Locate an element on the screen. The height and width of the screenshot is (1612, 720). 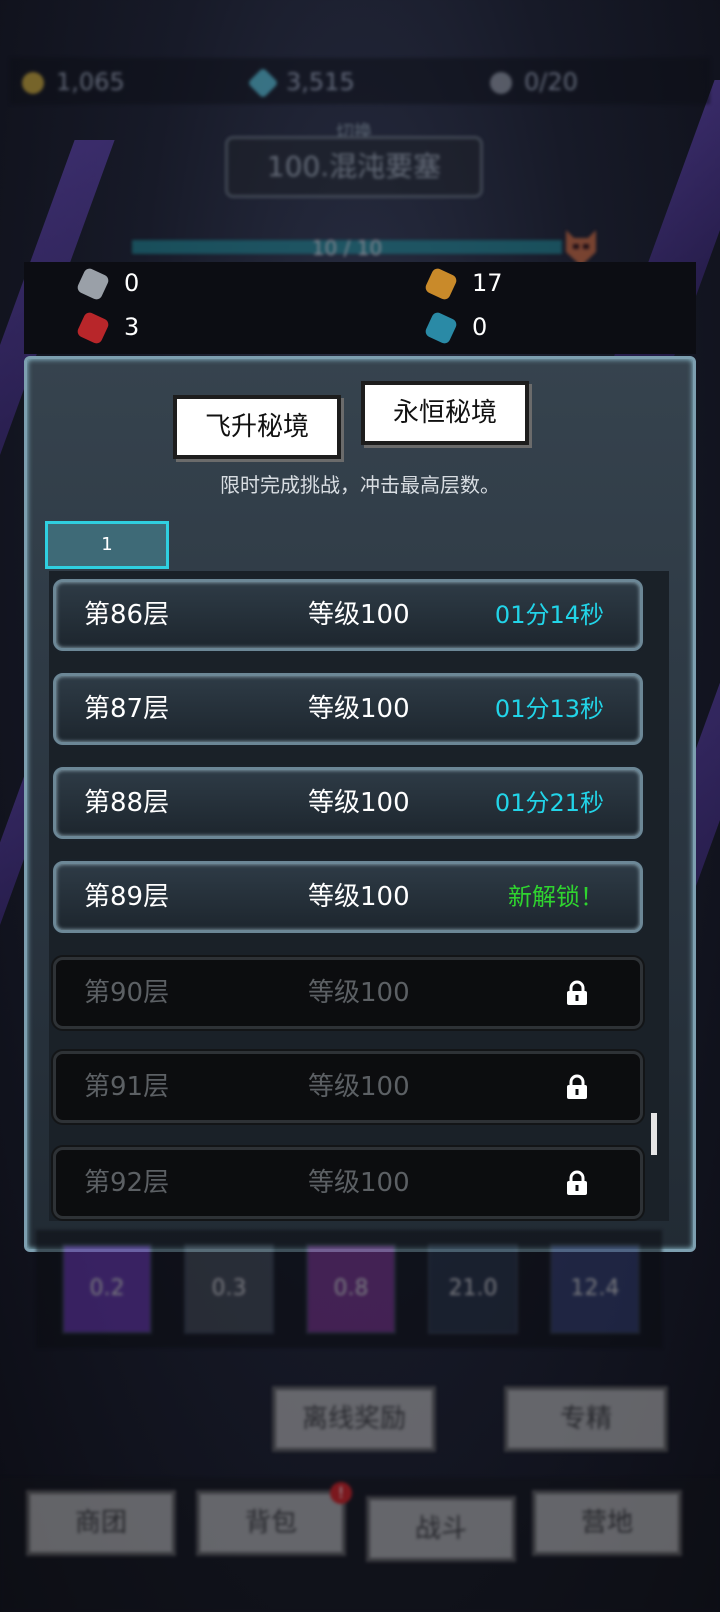
skill-slot: 0.2 is located at coordinates (107, 1289).